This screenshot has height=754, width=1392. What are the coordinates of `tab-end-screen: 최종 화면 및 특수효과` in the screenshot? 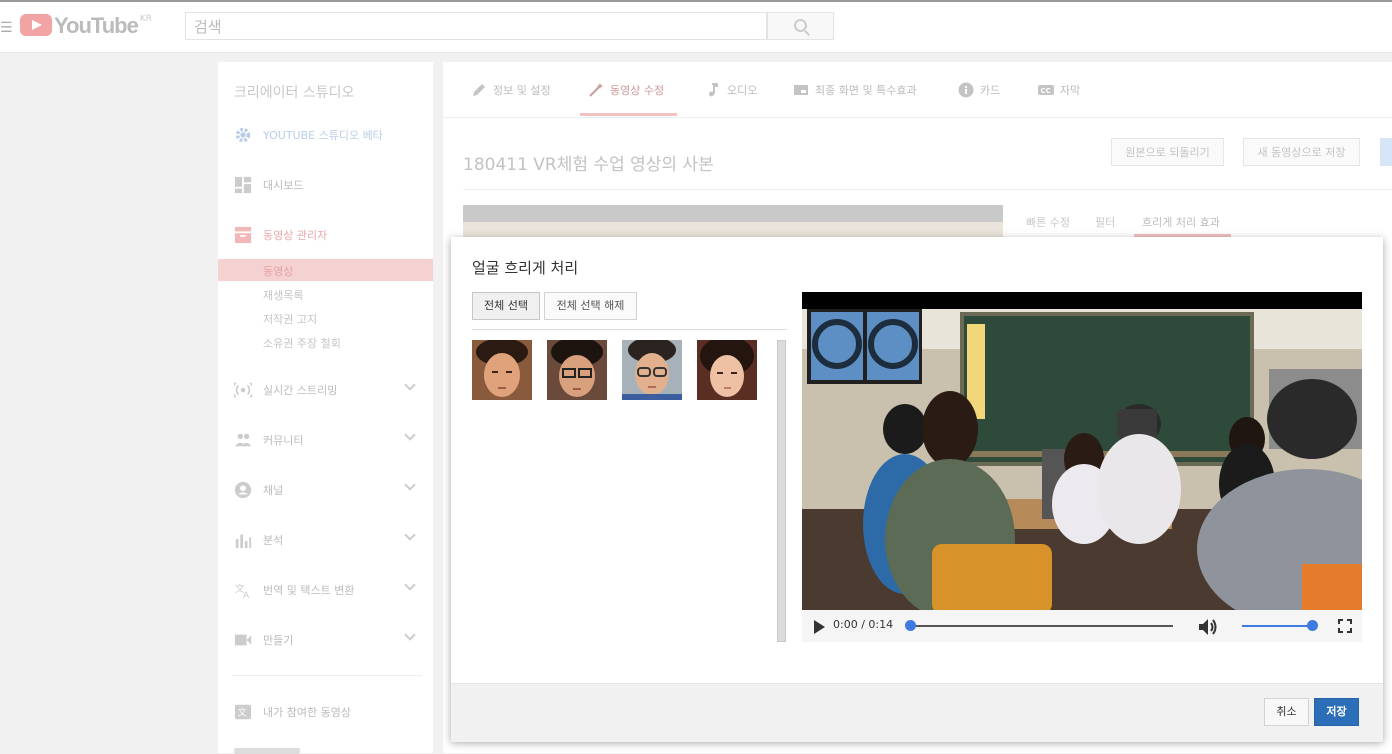 It's located at (855, 90).